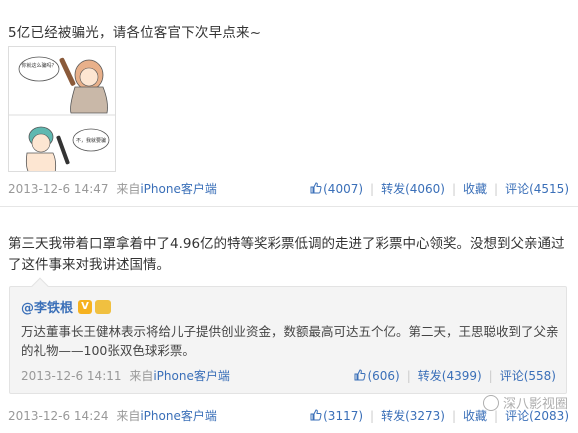 Image resolution: width=578 pixels, height=433 pixels. I want to click on repost-author: @李铁根 V, so click(66, 306).